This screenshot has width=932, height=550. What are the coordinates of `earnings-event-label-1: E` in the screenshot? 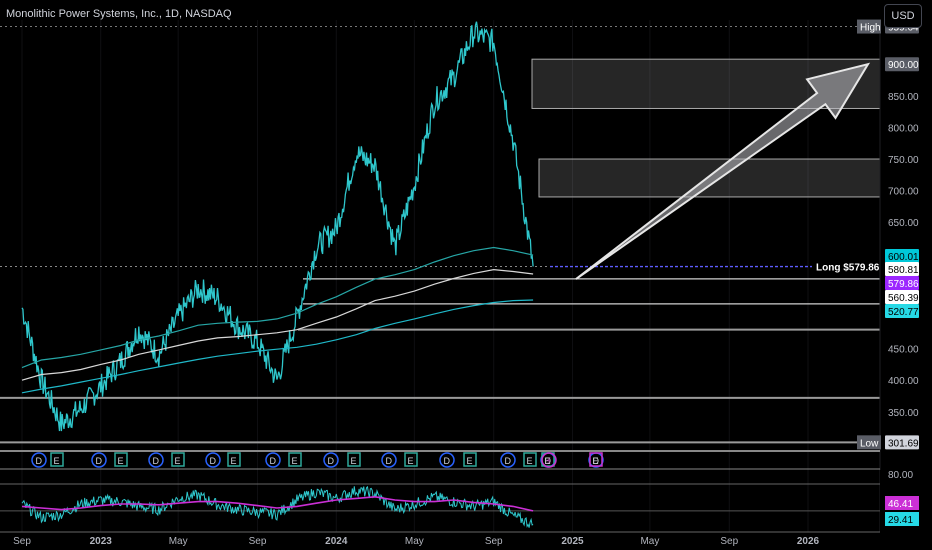 It's located at (57, 461).